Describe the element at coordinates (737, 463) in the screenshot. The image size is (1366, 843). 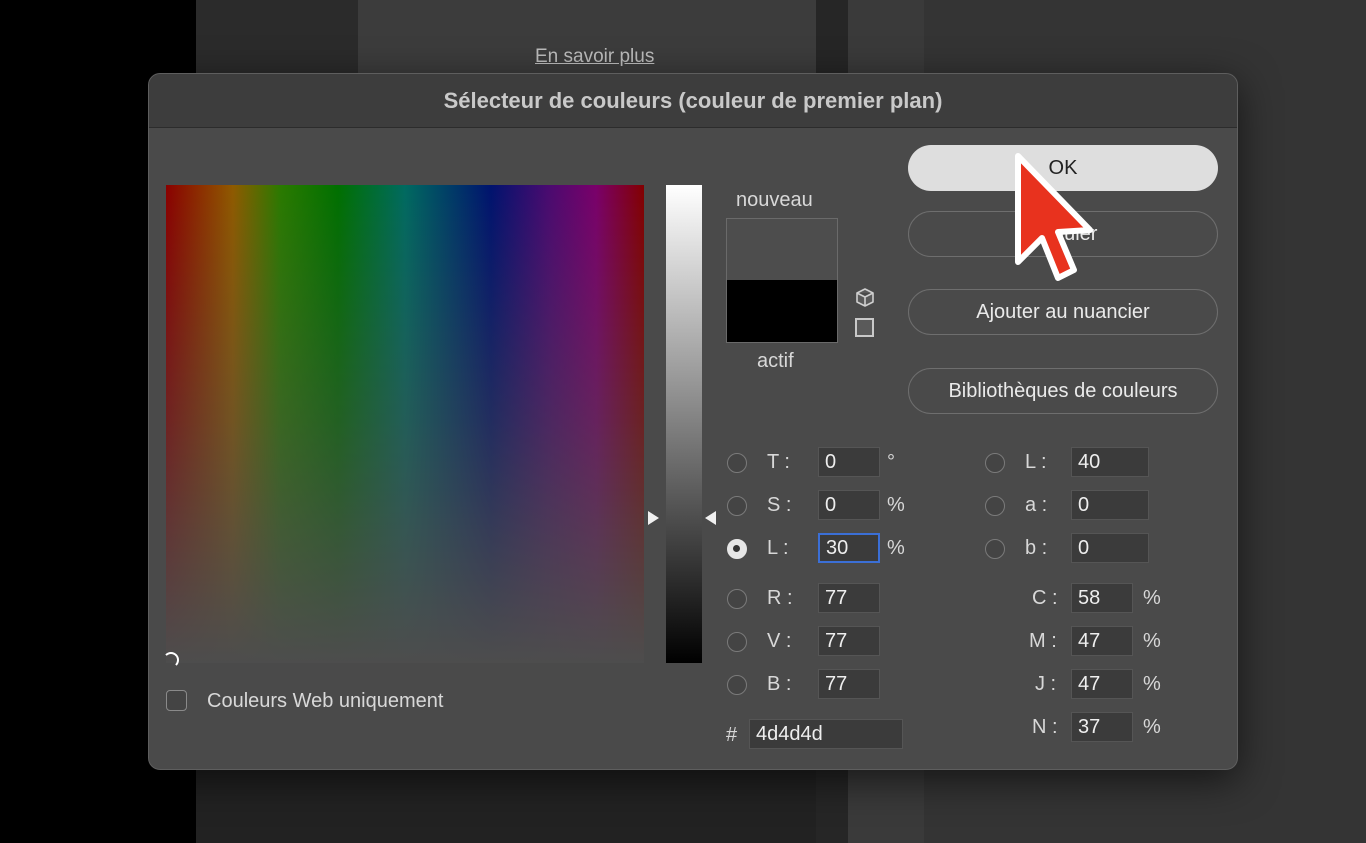
I see `radio-hue` at that location.